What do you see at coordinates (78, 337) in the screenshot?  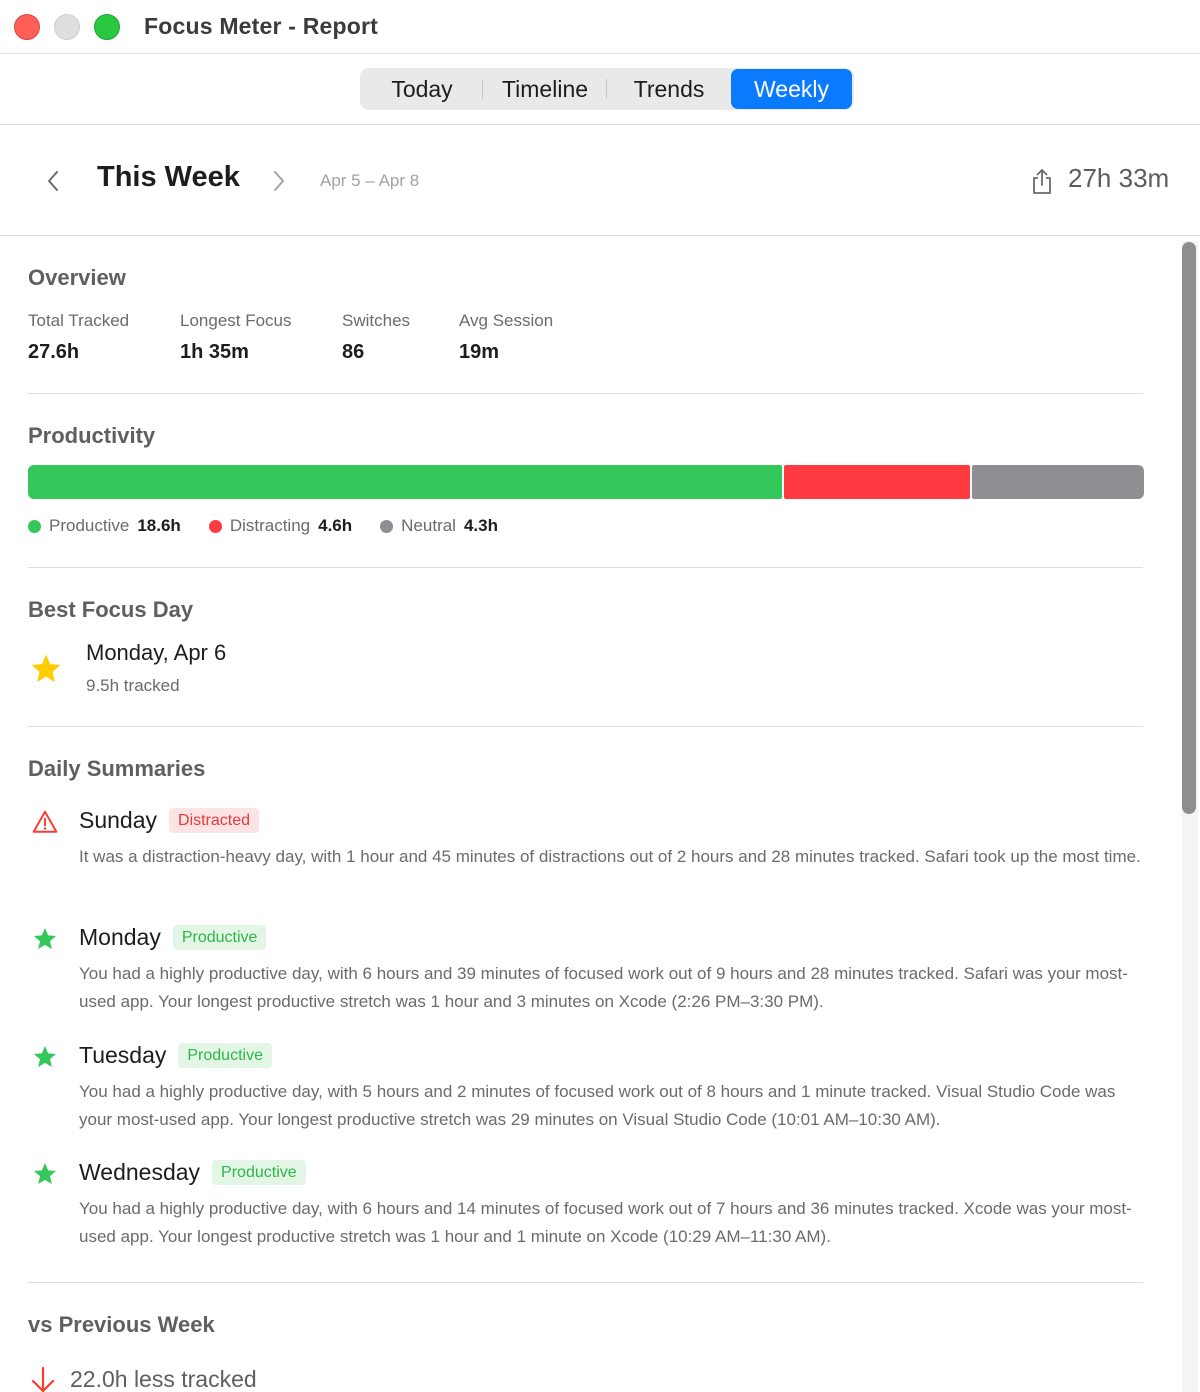 I see `stat-total-tracked: Total Tracked 27.6h` at bounding box center [78, 337].